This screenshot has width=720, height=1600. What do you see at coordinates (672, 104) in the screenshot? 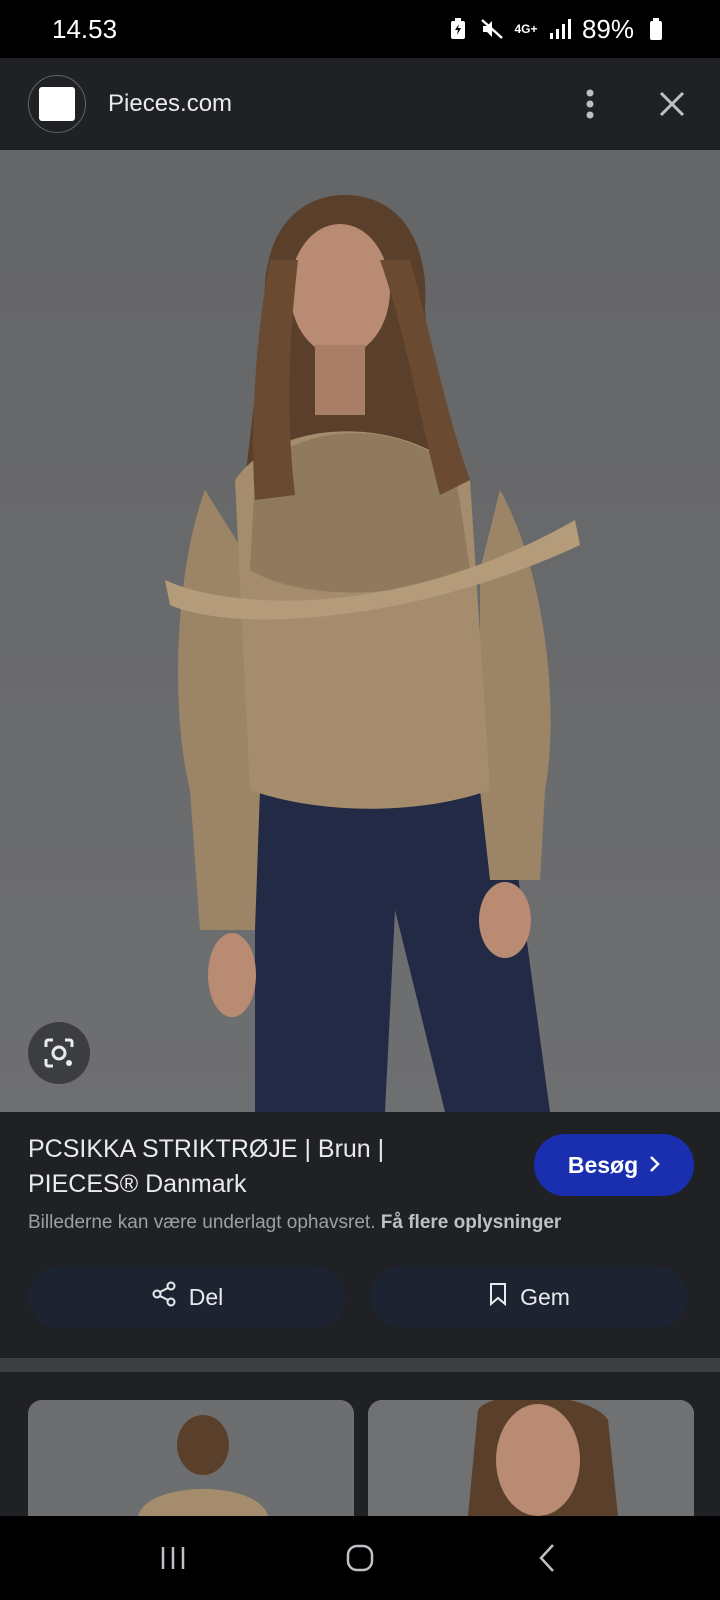
I see `close-icon` at bounding box center [672, 104].